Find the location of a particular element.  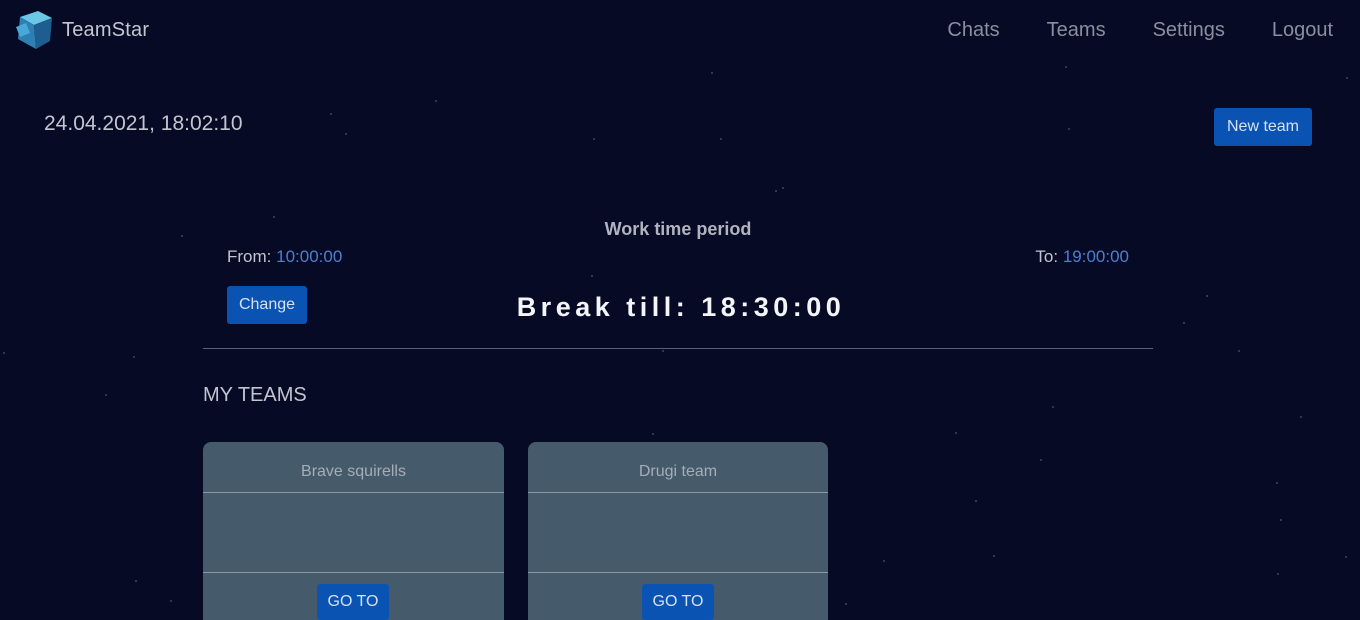

team-card: Drugi team GO TO is located at coordinates (678, 531).